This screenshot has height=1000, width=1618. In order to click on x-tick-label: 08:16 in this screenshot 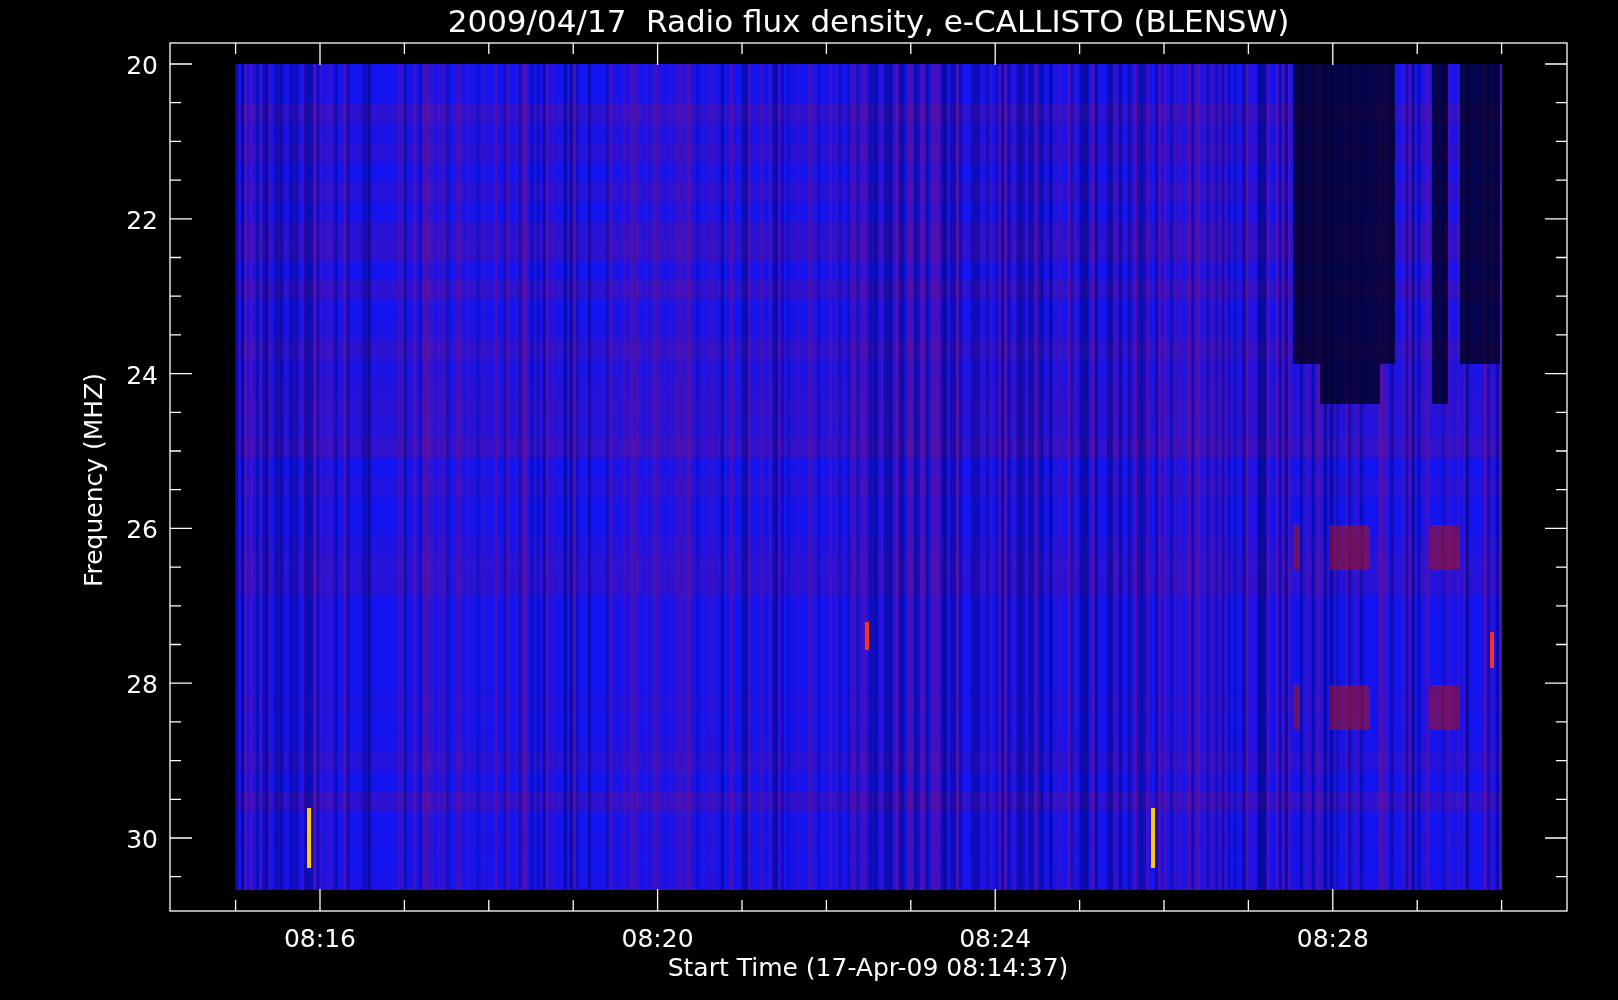, I will do `click(320, 938)`.